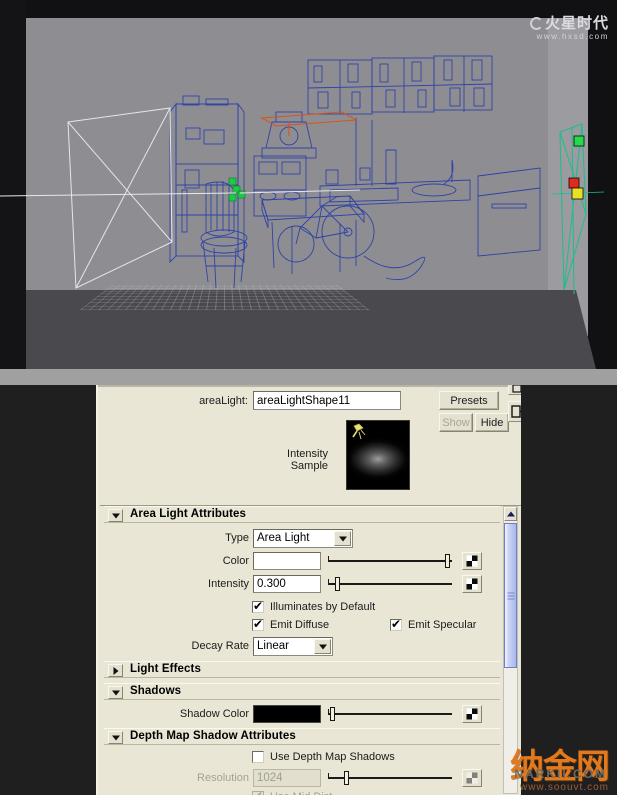 The image size is (617, 795). I want to click on decay-rate-label: Decay Rate, so click(220, 646).